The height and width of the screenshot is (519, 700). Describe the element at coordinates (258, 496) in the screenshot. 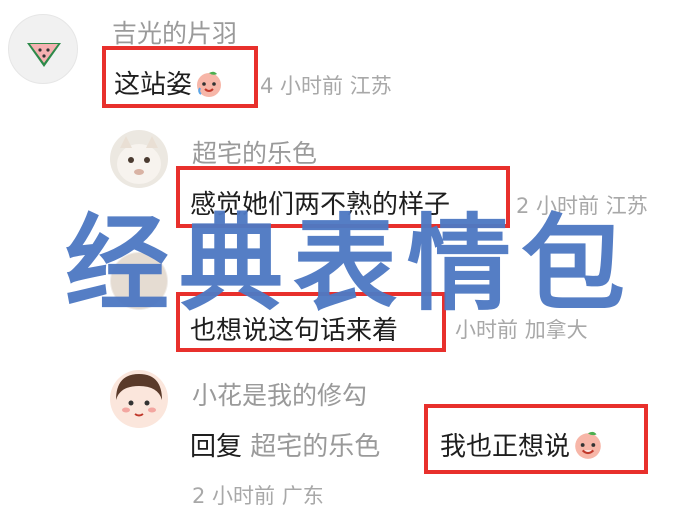

I see `comment-meta: 2 小时前 广东` at that location.